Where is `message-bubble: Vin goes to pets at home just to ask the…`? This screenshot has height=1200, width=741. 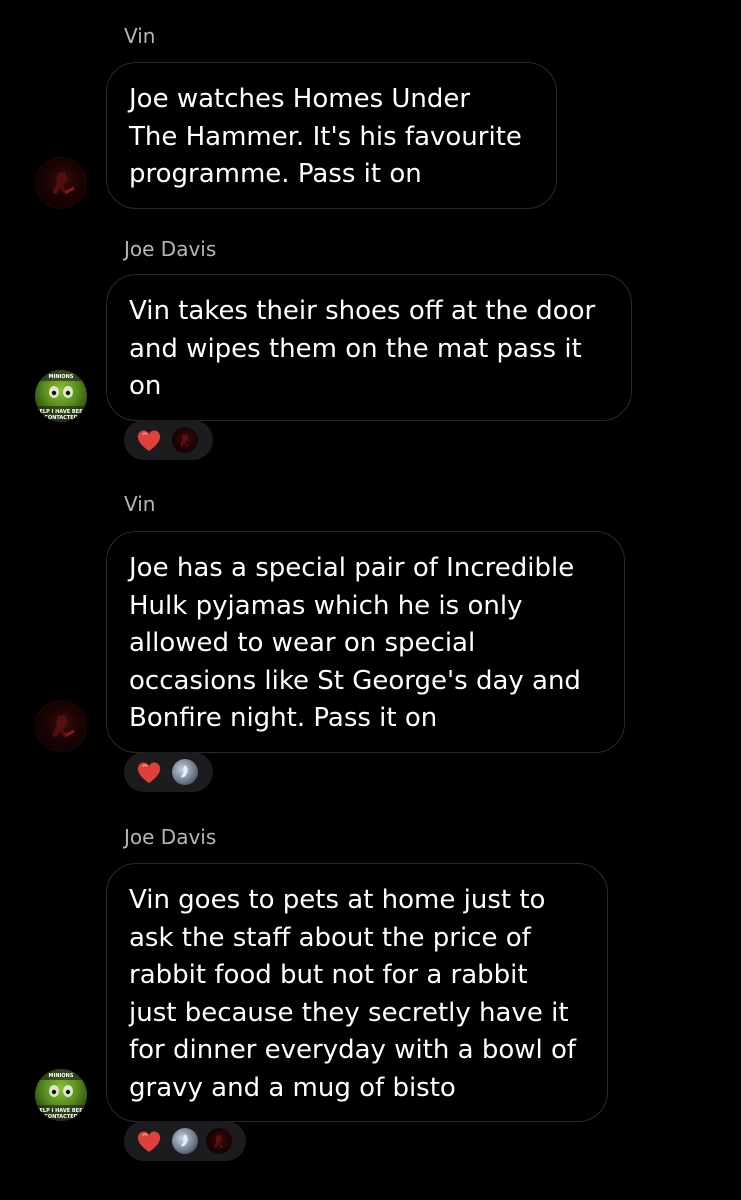
message-bubble: Vin goes to pets at home just to ask the… is located at coordinates (357, 992).